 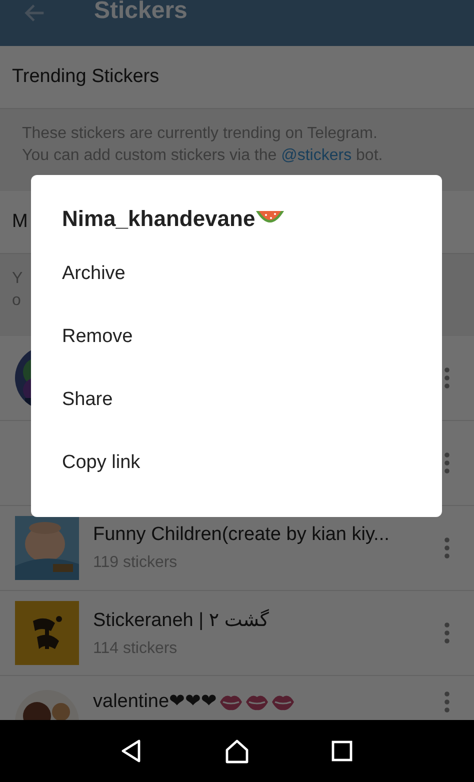 What do you see at coordinates (227, 462) in the screenshot?
I see `menu-item: Copy link` at bounding box center [227, 462].